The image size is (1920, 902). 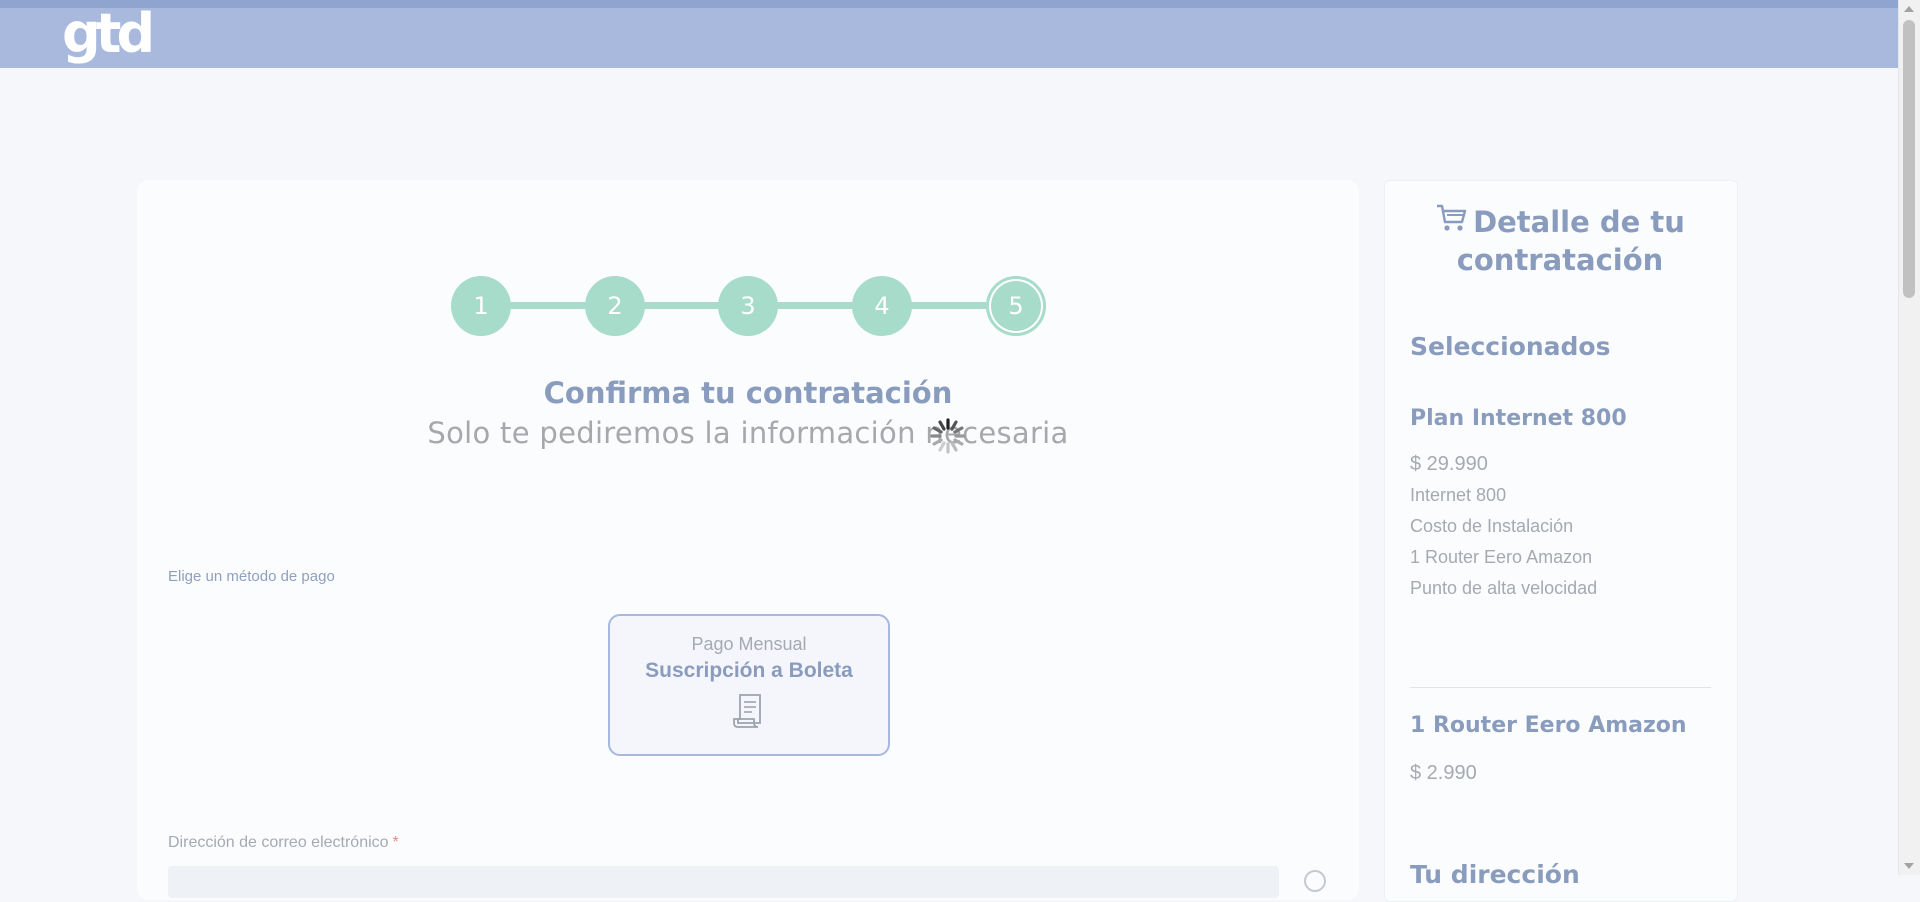 I want to click on step-4: 4, so click(x=882, y=306).